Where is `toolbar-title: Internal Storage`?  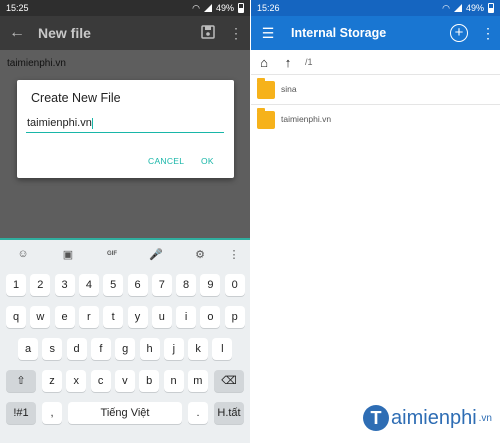
toolbar-title: Internal Storage is located at coordinates (339, 33).